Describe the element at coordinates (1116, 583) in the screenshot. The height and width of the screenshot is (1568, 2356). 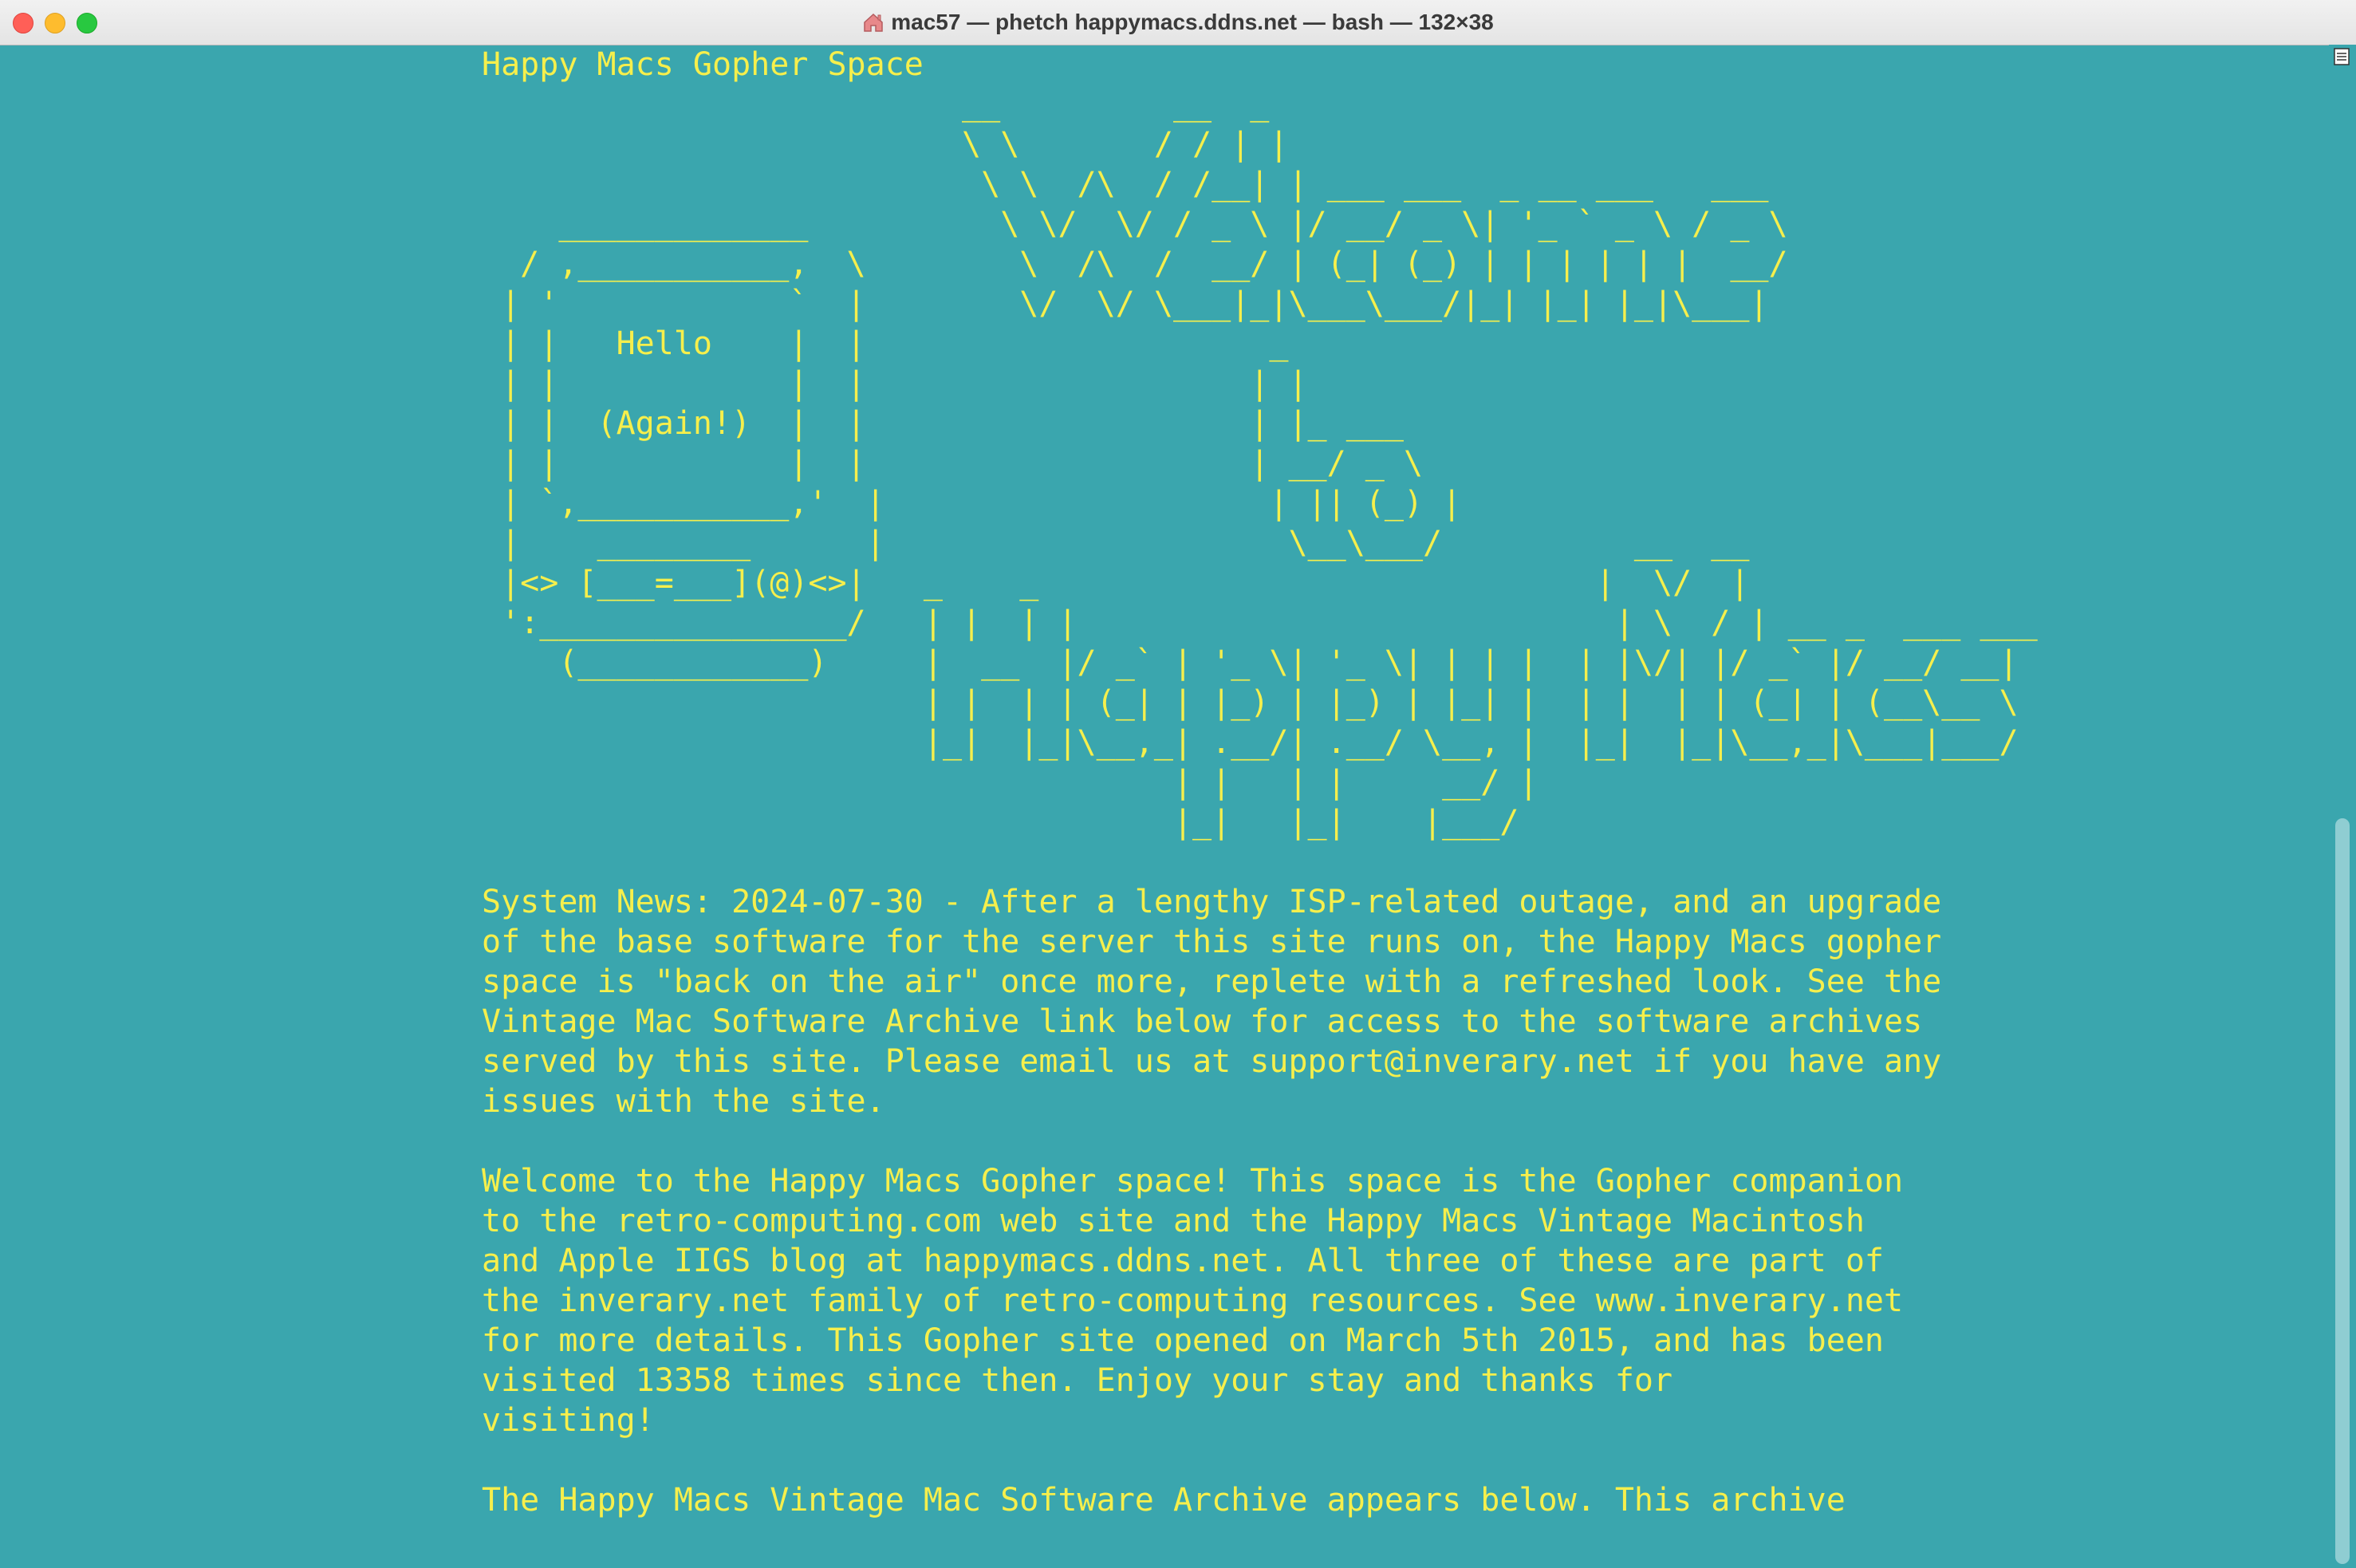
I see `terminal-line: |<> [___=___](@)<>| _ _ | \/ |` at that location.